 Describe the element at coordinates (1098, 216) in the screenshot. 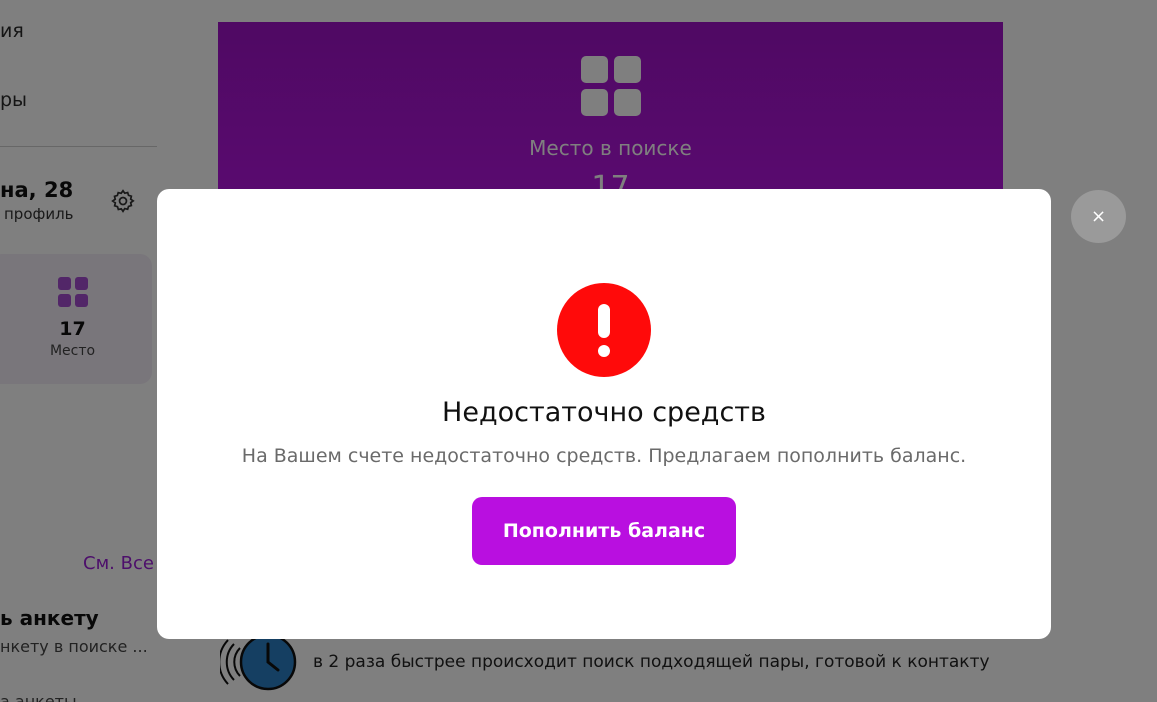

I see `close-icon: ×` at that location.